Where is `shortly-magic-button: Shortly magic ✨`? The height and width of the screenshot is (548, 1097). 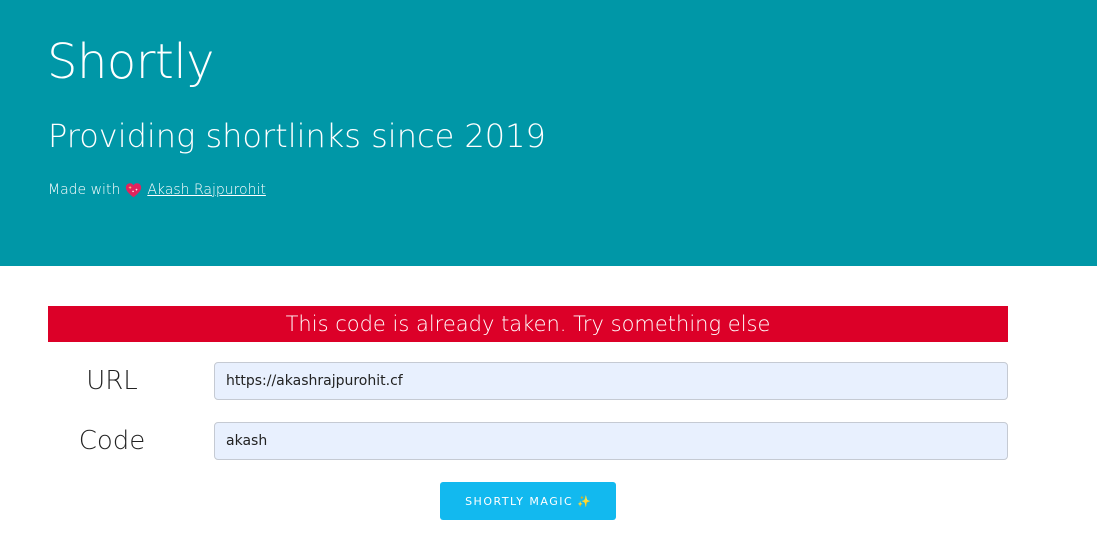 shortly-magic-button: Shortly magic ✨ is located at coordinates (528, 501).